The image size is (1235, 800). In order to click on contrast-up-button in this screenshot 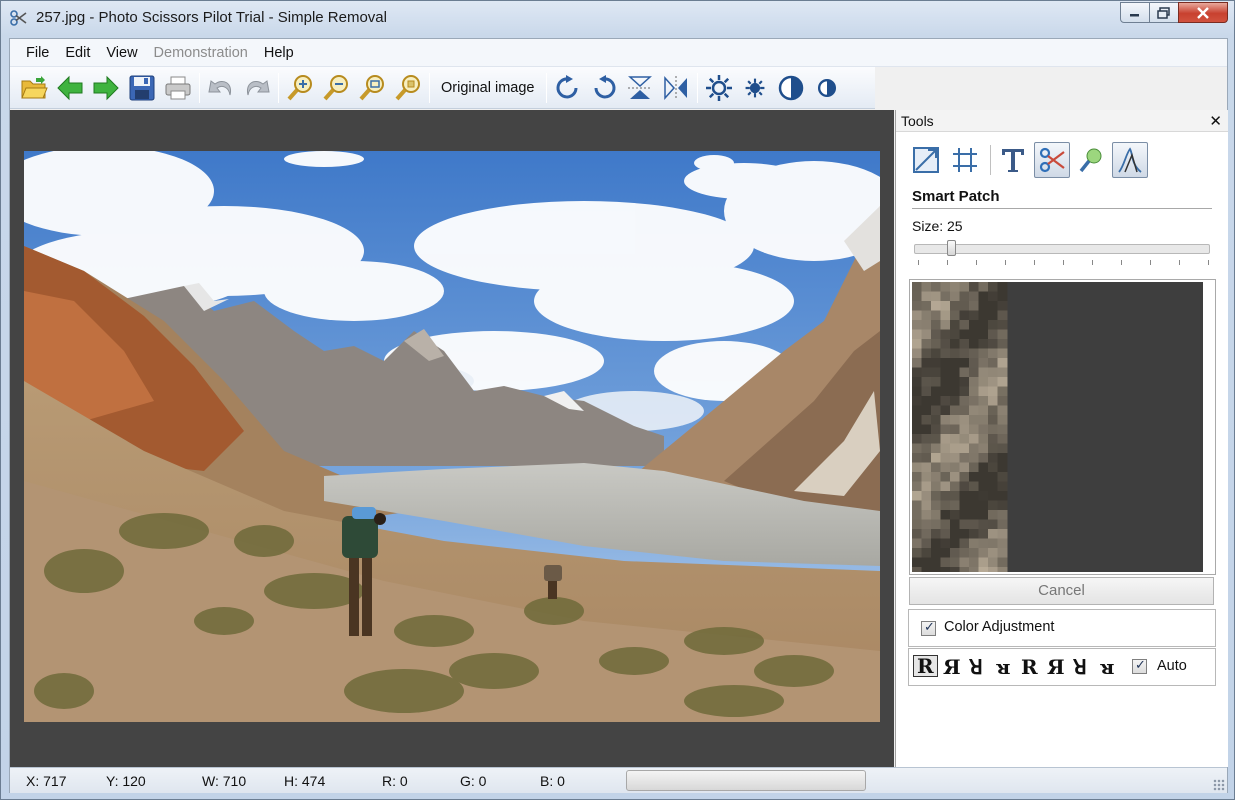, I will do `click(791, 88)`.